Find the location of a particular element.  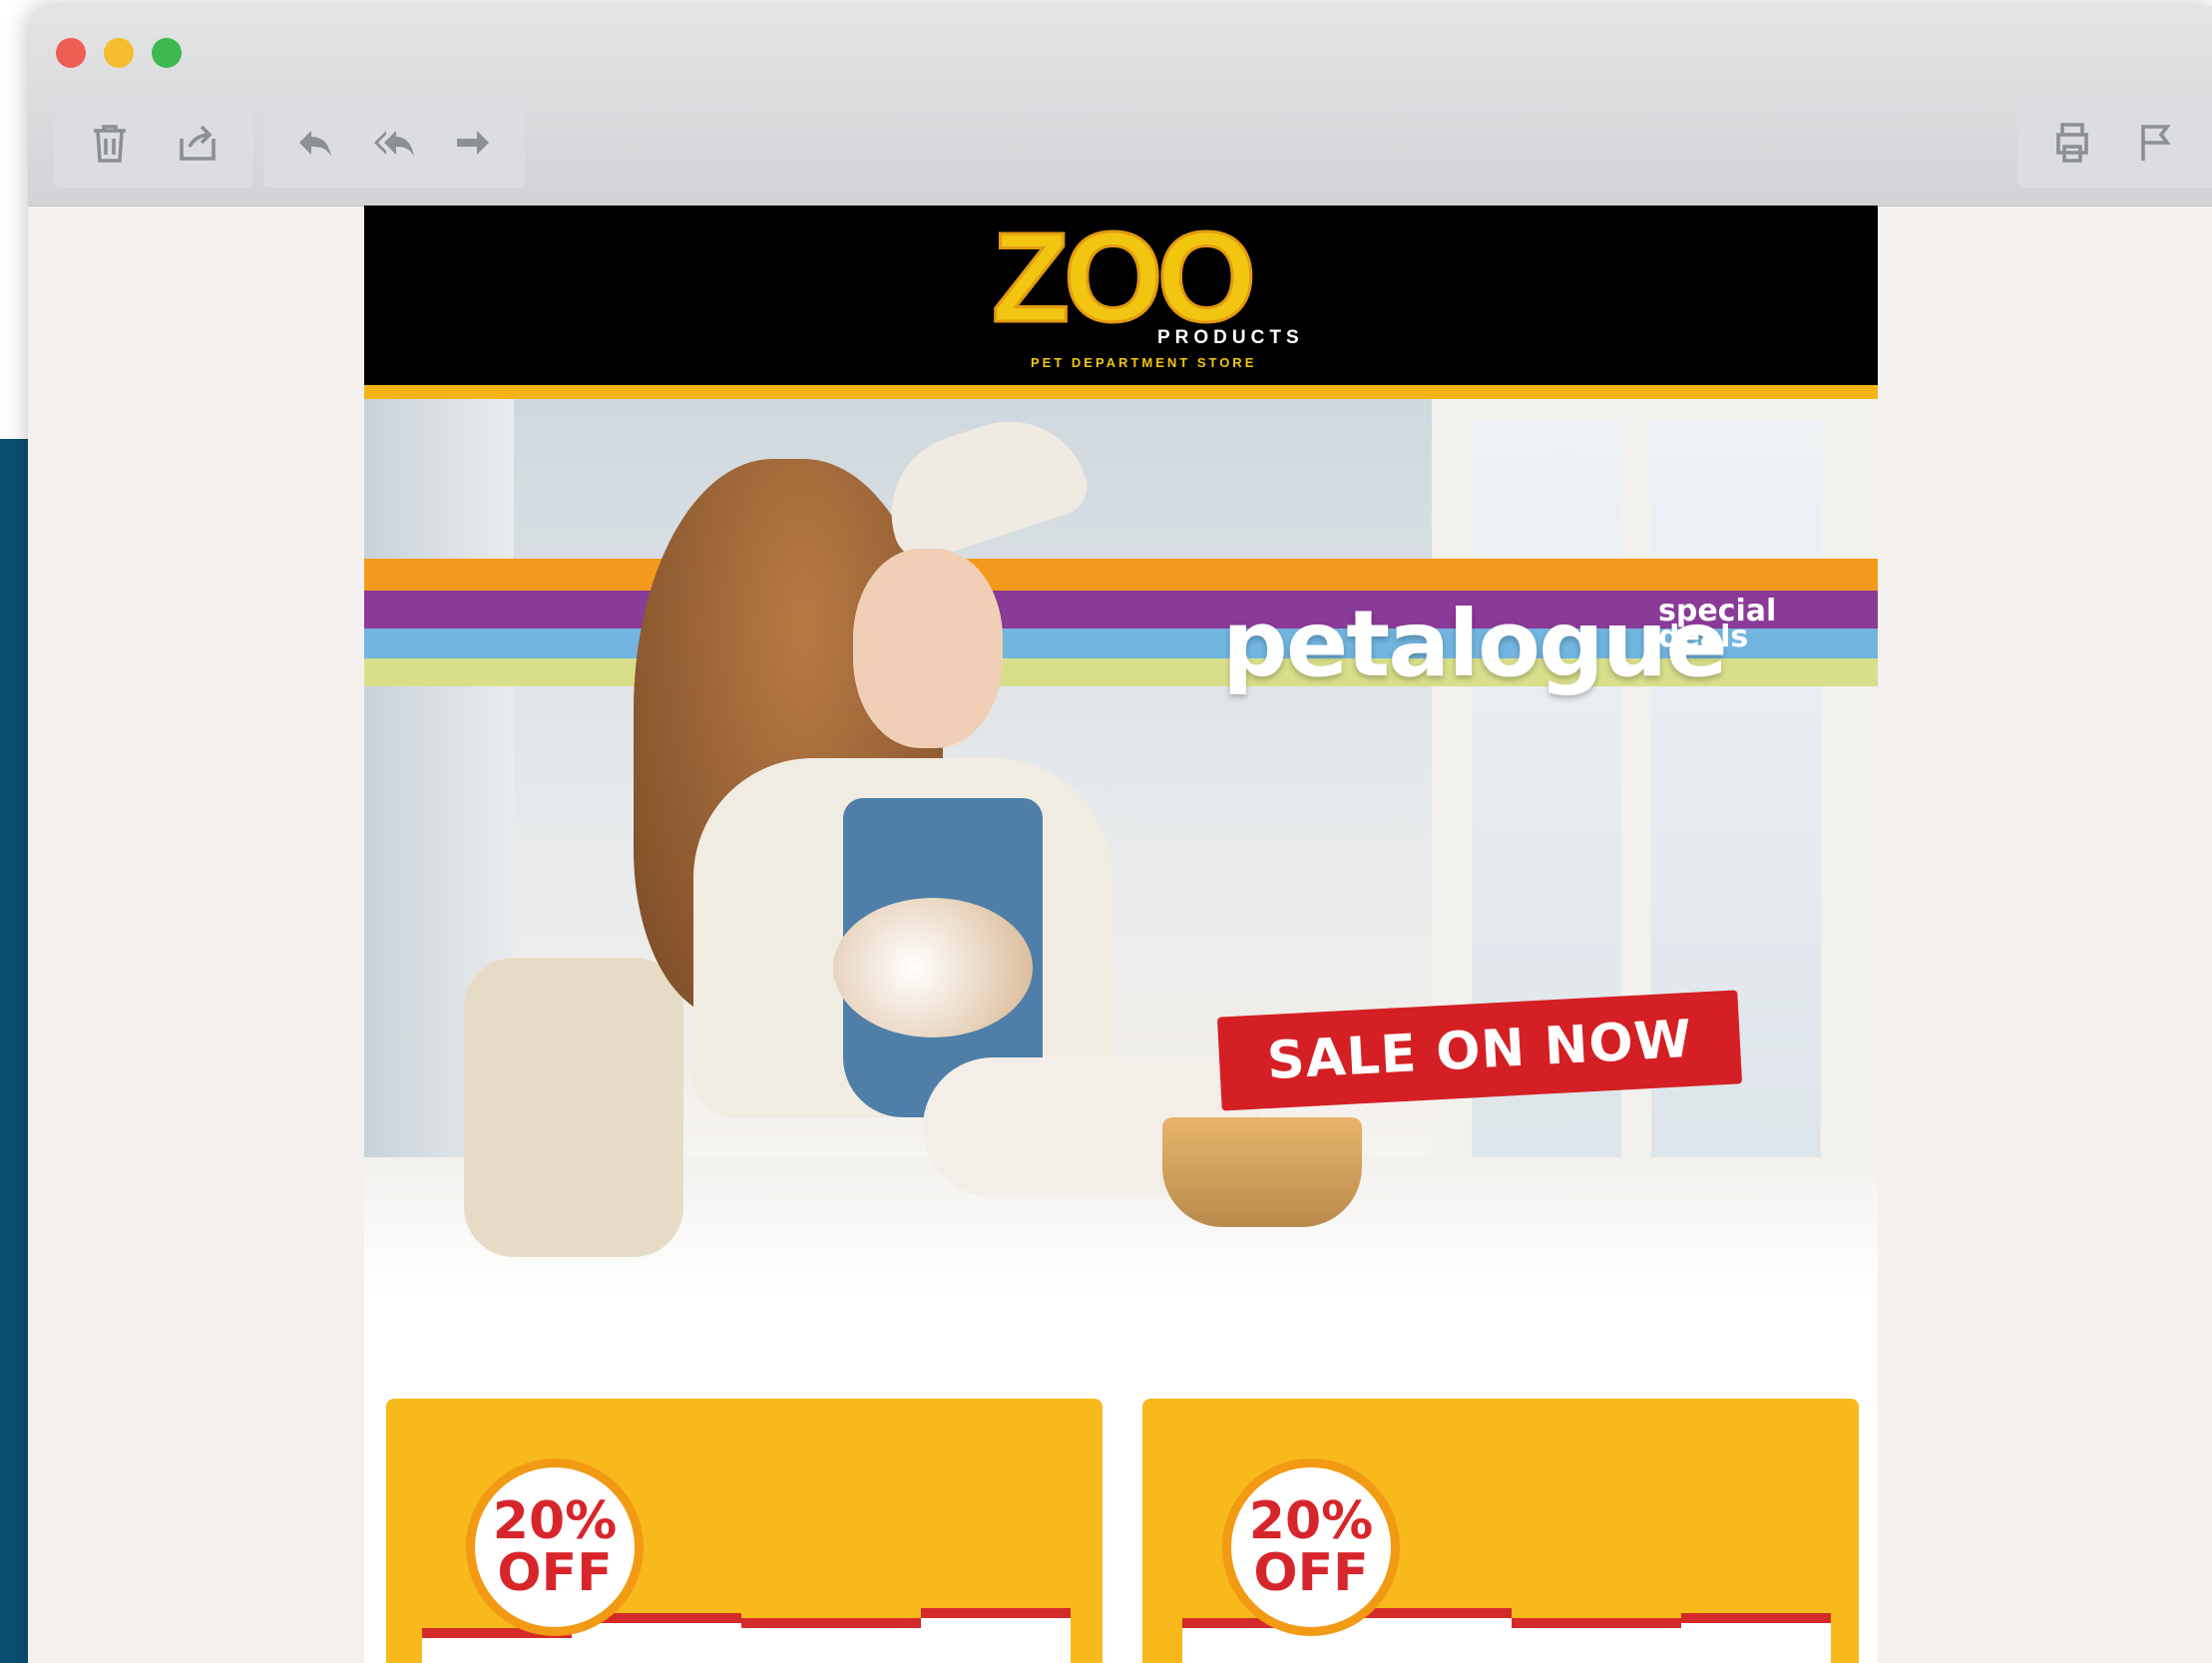

reply-icon is located at coordinates (314, 144).